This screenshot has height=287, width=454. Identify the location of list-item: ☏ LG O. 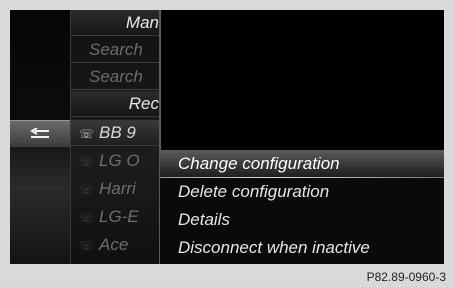
(115, 161).